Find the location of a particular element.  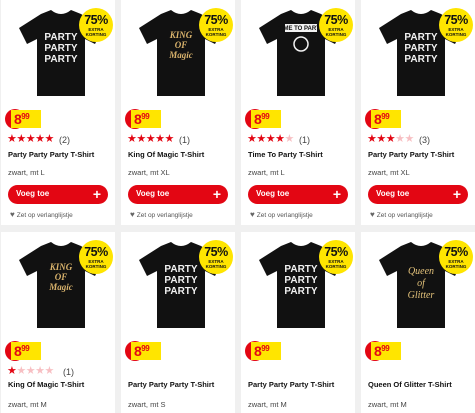

product-variant: zwart, mt S is located at coordinates (147, 404).